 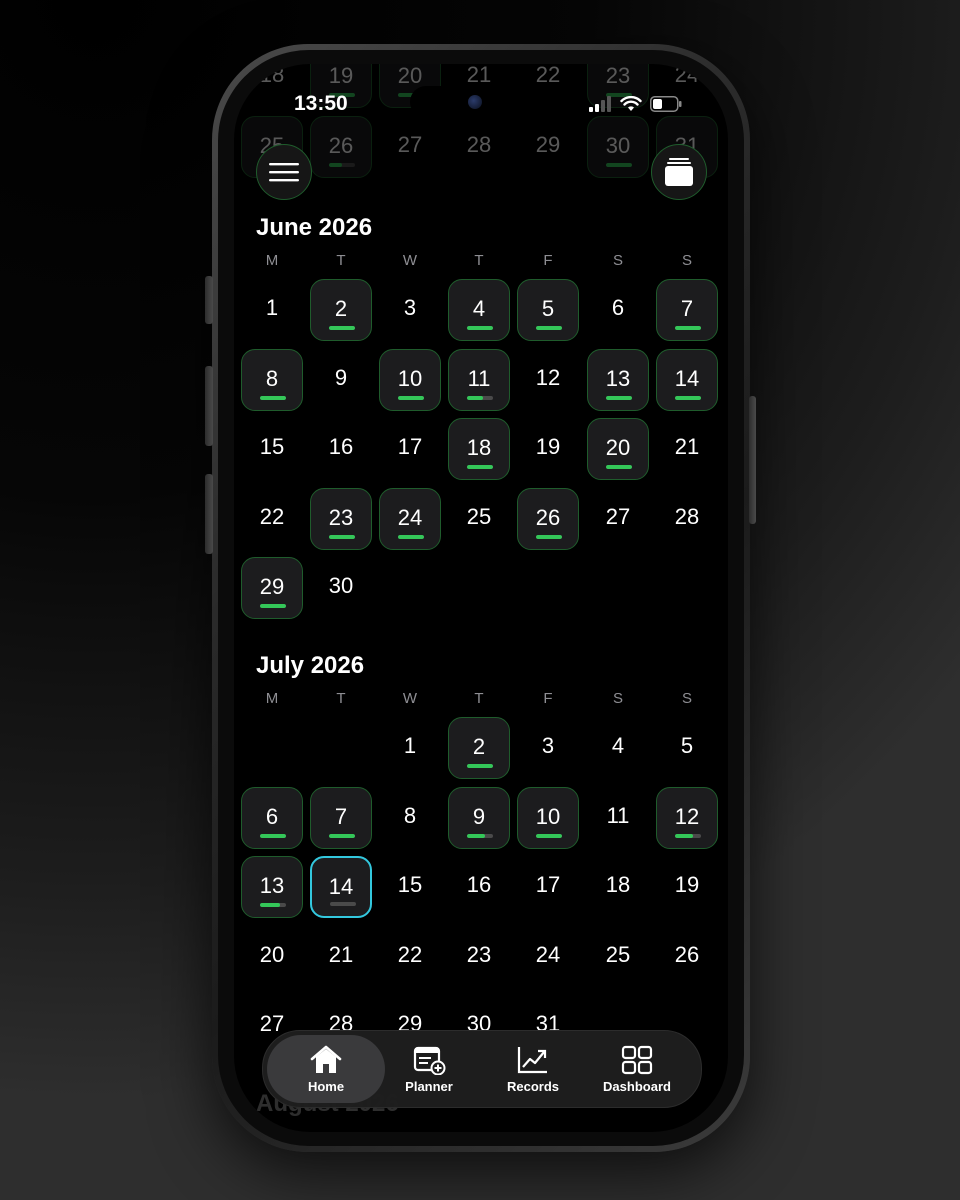 What do you see at coordinates (341, 954) in the screenshot?
I see `day-number: 21` at bounding box center [341, 954].